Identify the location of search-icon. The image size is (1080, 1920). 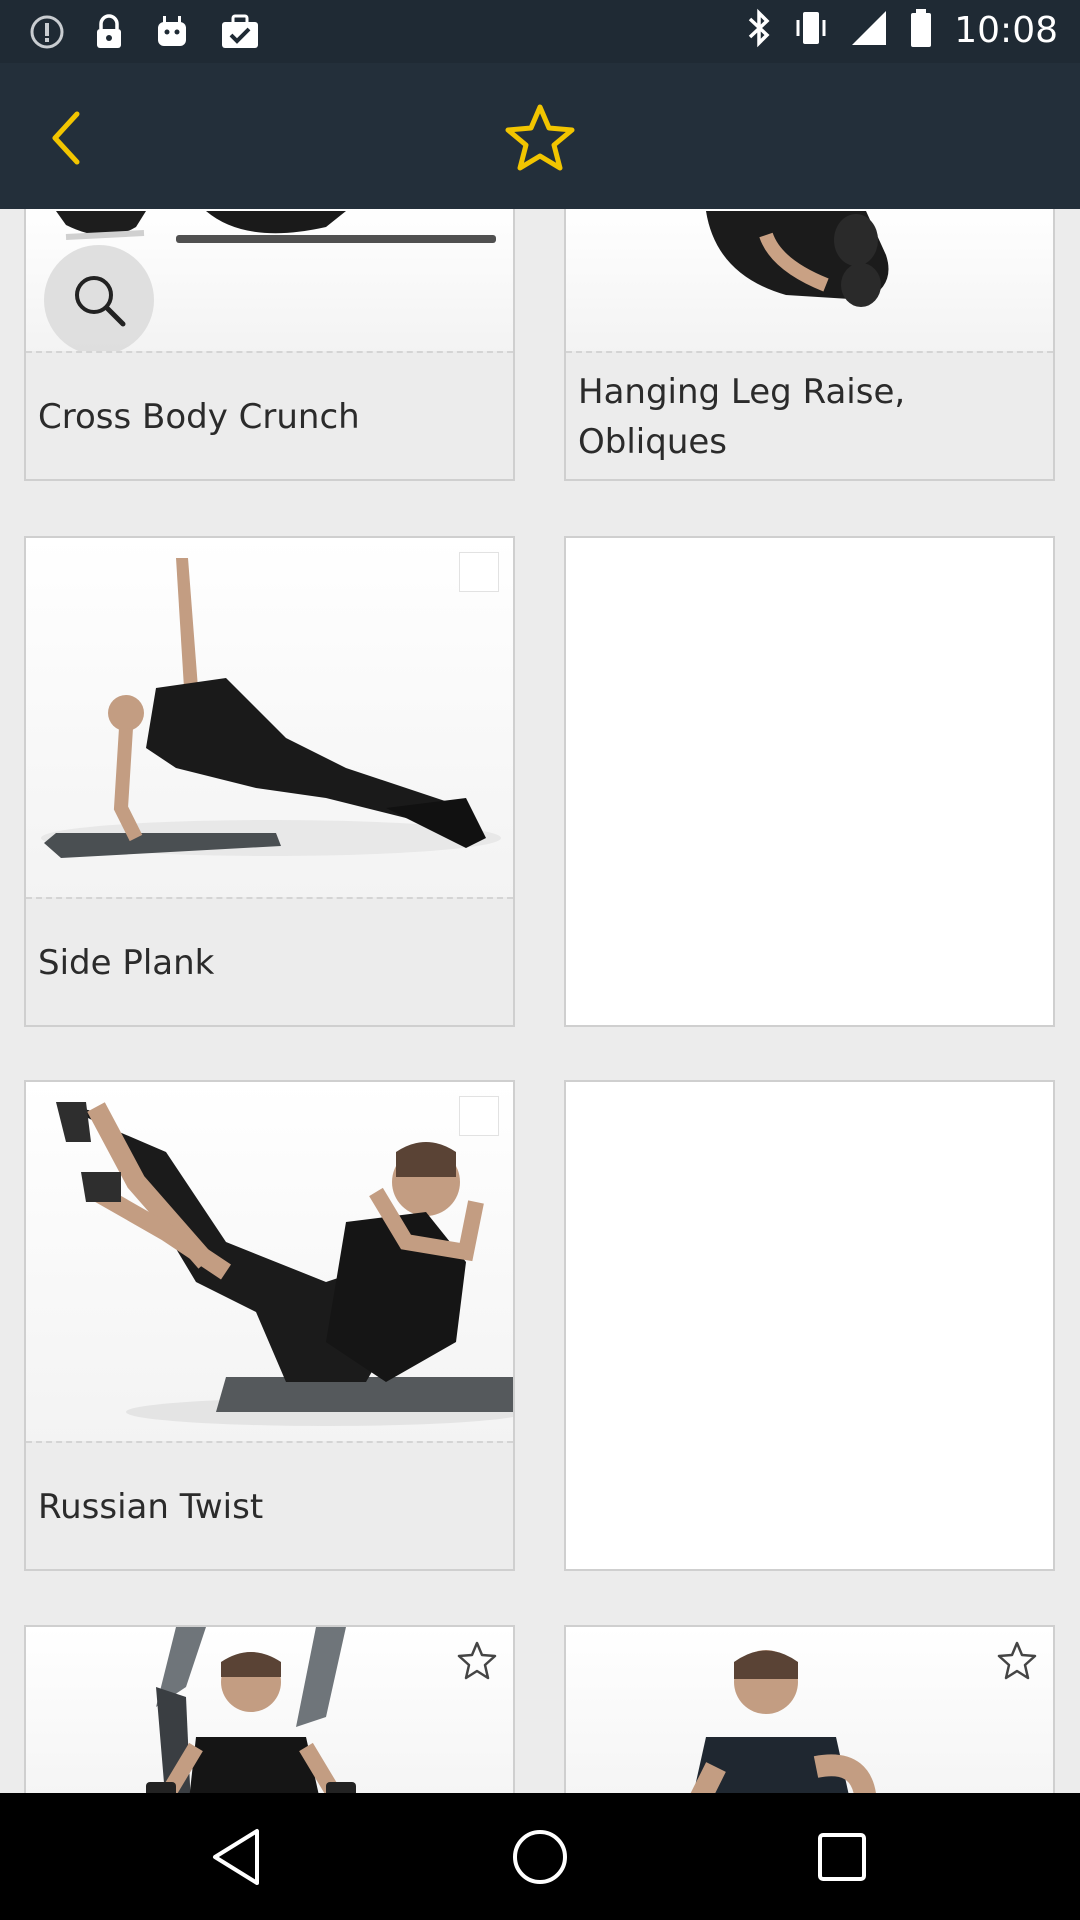
(100, 301).